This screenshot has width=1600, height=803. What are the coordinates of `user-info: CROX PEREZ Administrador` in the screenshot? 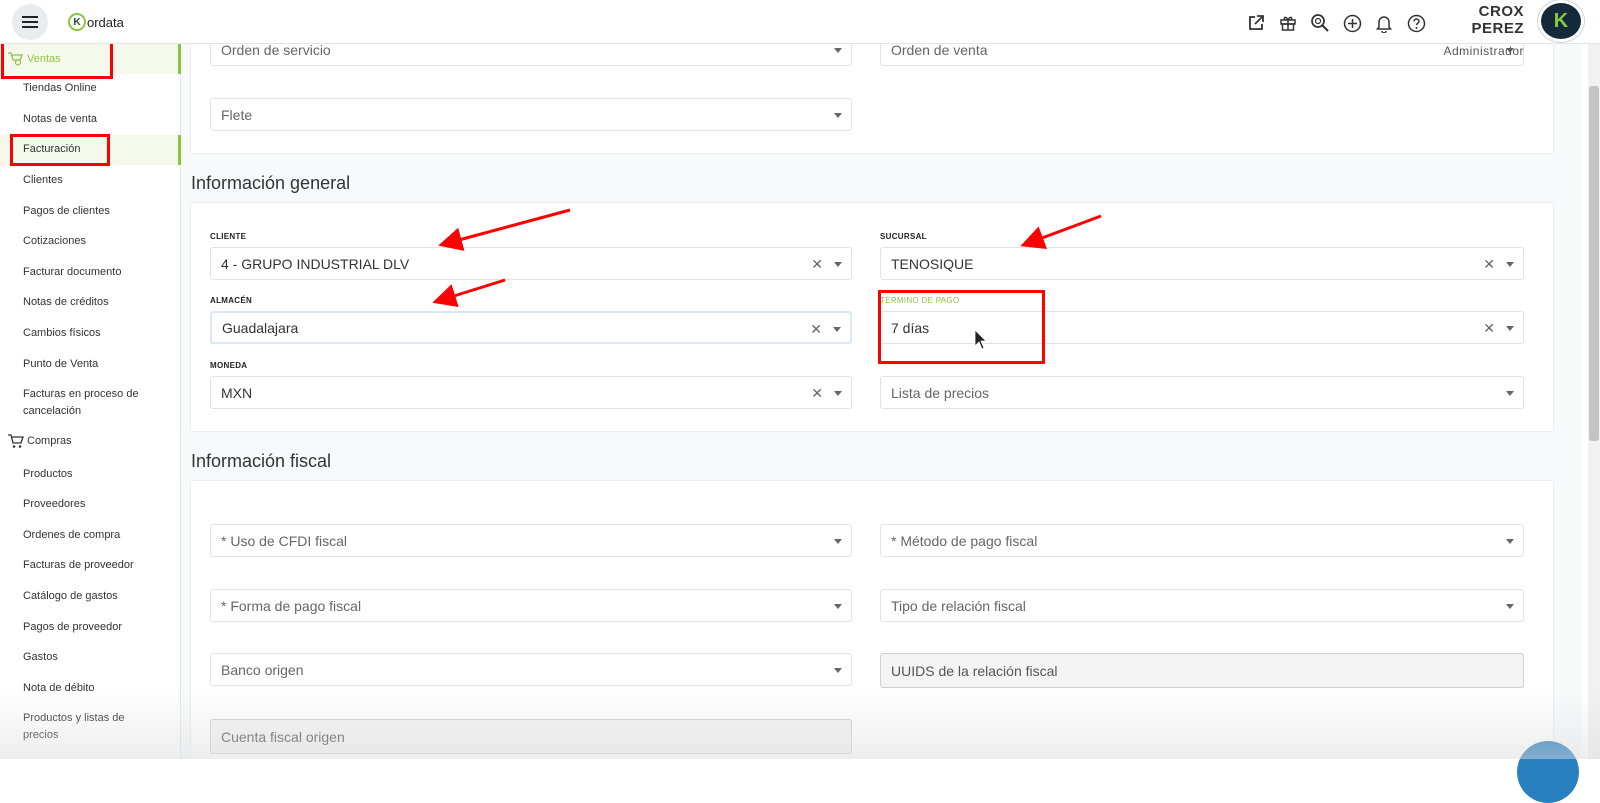 It's located at (1478, 30).